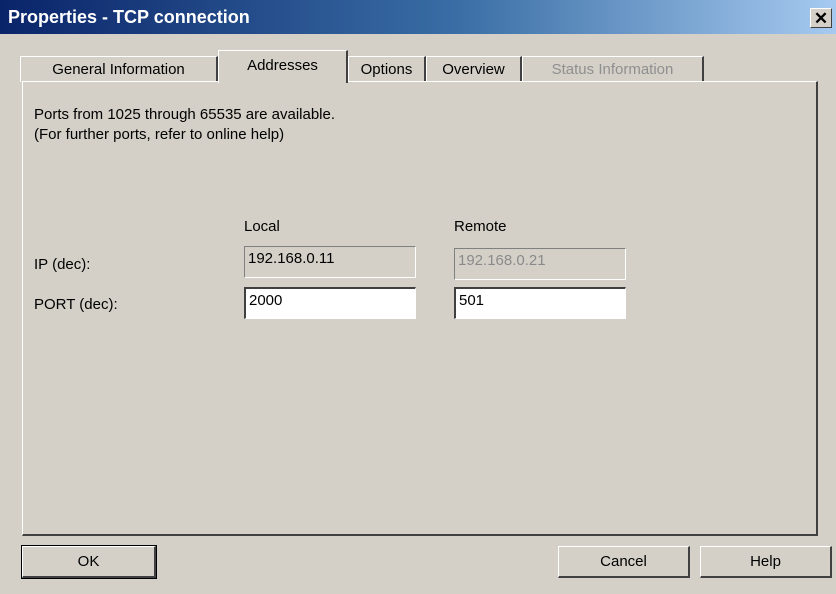 The height and width of the screenshot is (594, 836). What do you see at coordinates (540, 303) in the screenshot?
I see `remote-port-input: 501` at bounding box center [540, 303].